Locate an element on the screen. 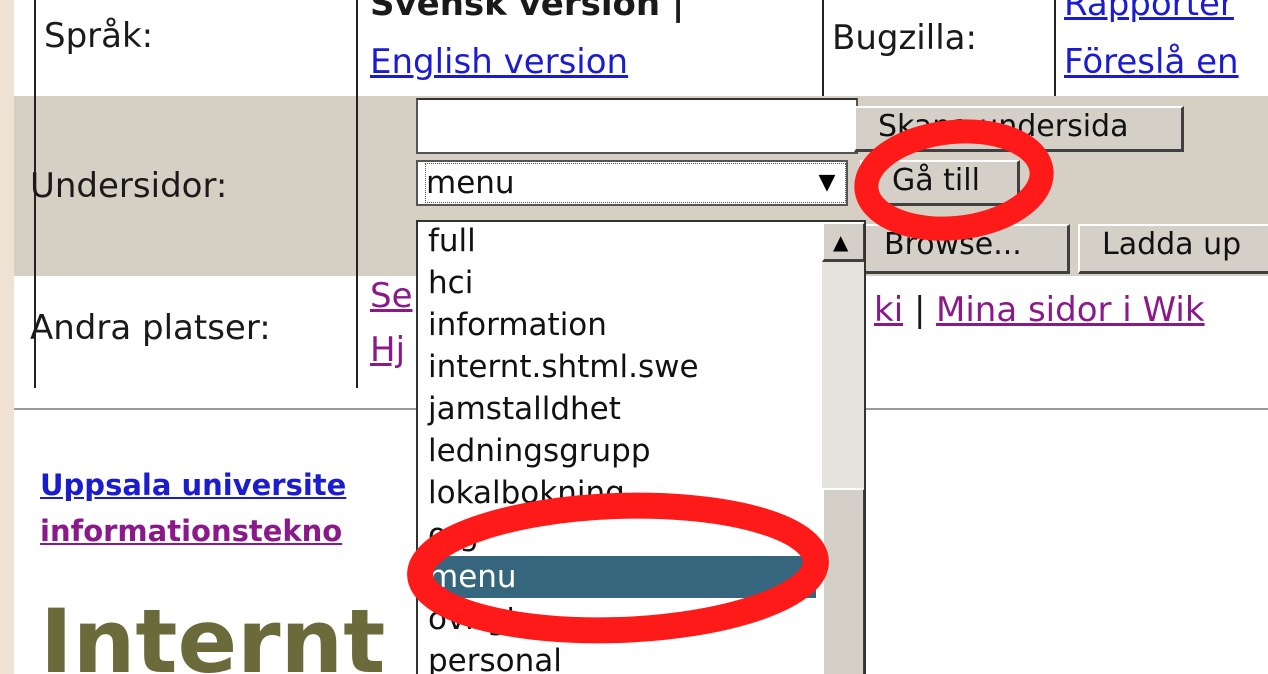 Image resolution: width=1268 pixels, height=674 pixels. subpage-select: menu ▼ is located at coordinates (632, 183).